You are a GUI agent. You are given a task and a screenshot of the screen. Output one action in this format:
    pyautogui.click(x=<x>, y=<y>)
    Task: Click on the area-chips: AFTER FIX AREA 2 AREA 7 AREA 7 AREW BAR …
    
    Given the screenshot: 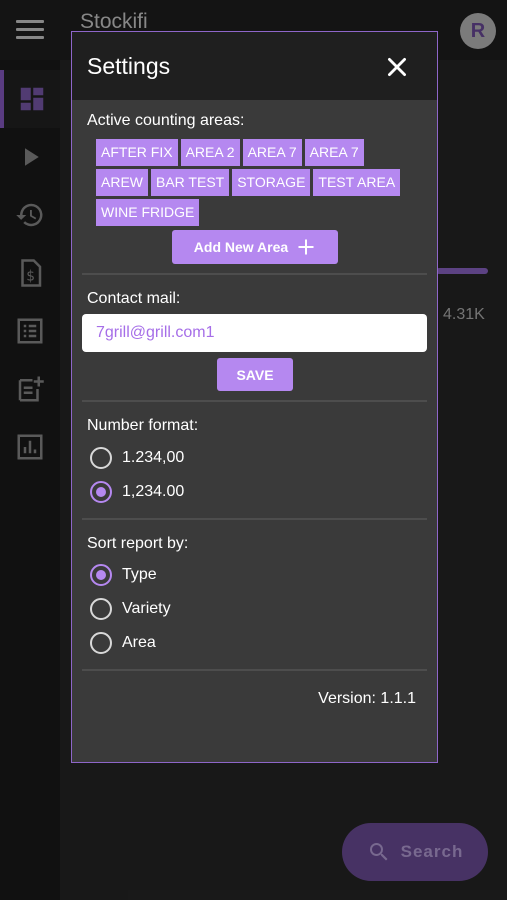 What is the action you would take?
    pyautogui.click(x=256, y=182)
    